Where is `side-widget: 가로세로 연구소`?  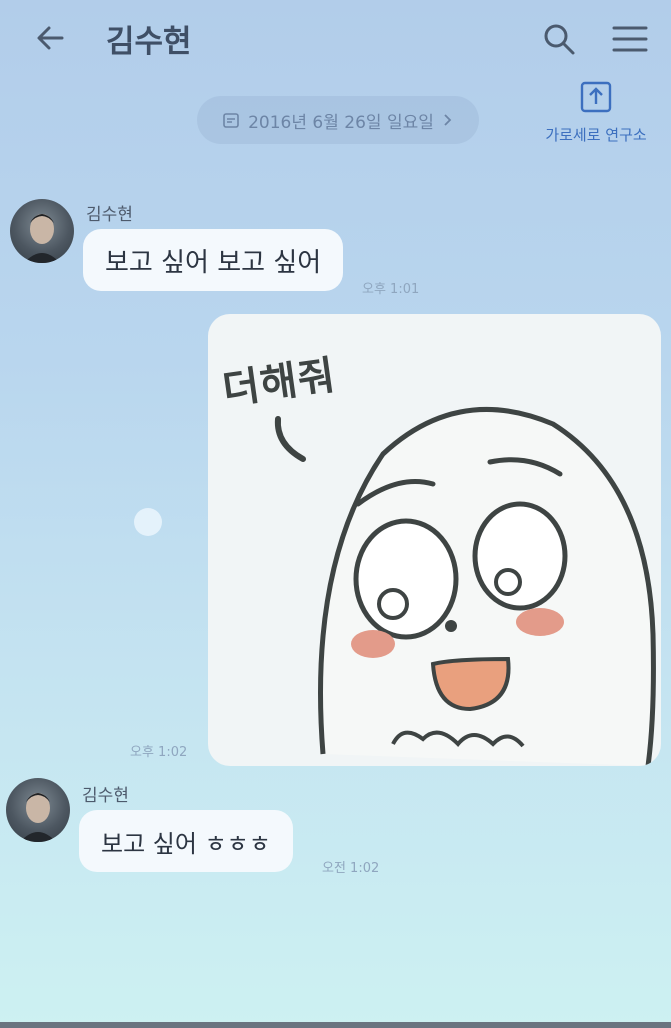 side-widget: 가로세로 연구소 is located at coordinates (596, 120).